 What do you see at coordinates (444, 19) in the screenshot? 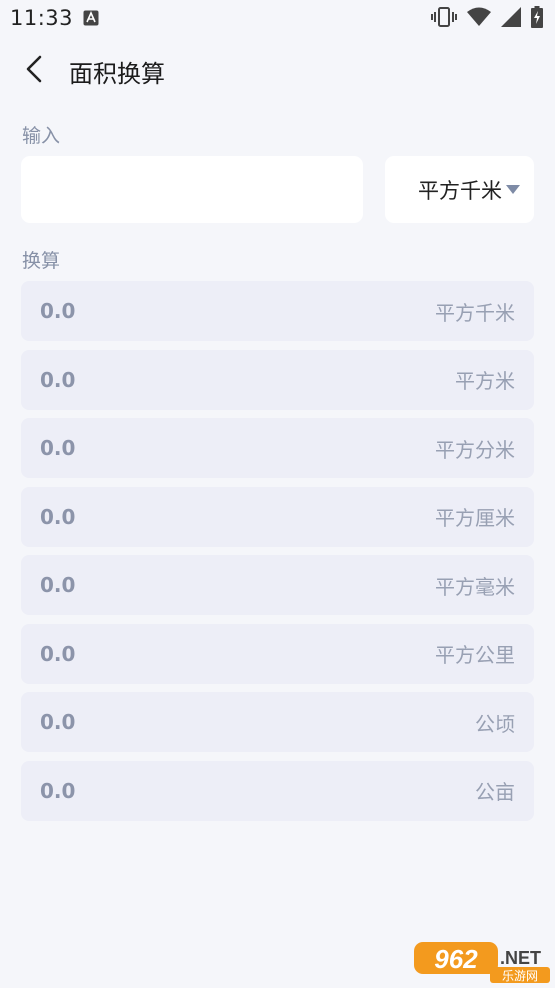
I see `vibrate-icon` at bounding box center [444, 19].